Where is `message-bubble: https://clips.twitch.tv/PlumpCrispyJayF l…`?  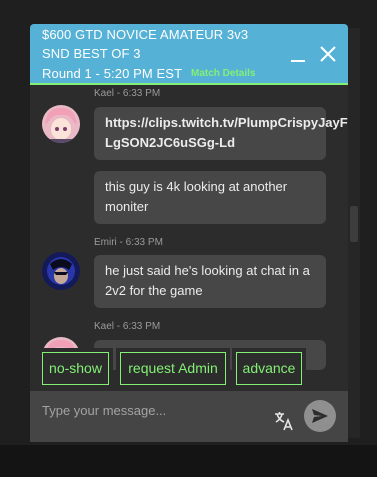 message-bubble: https://clips.twitch.tv/PlumpCrispyJayF l… is located at coordinates (221, 133).